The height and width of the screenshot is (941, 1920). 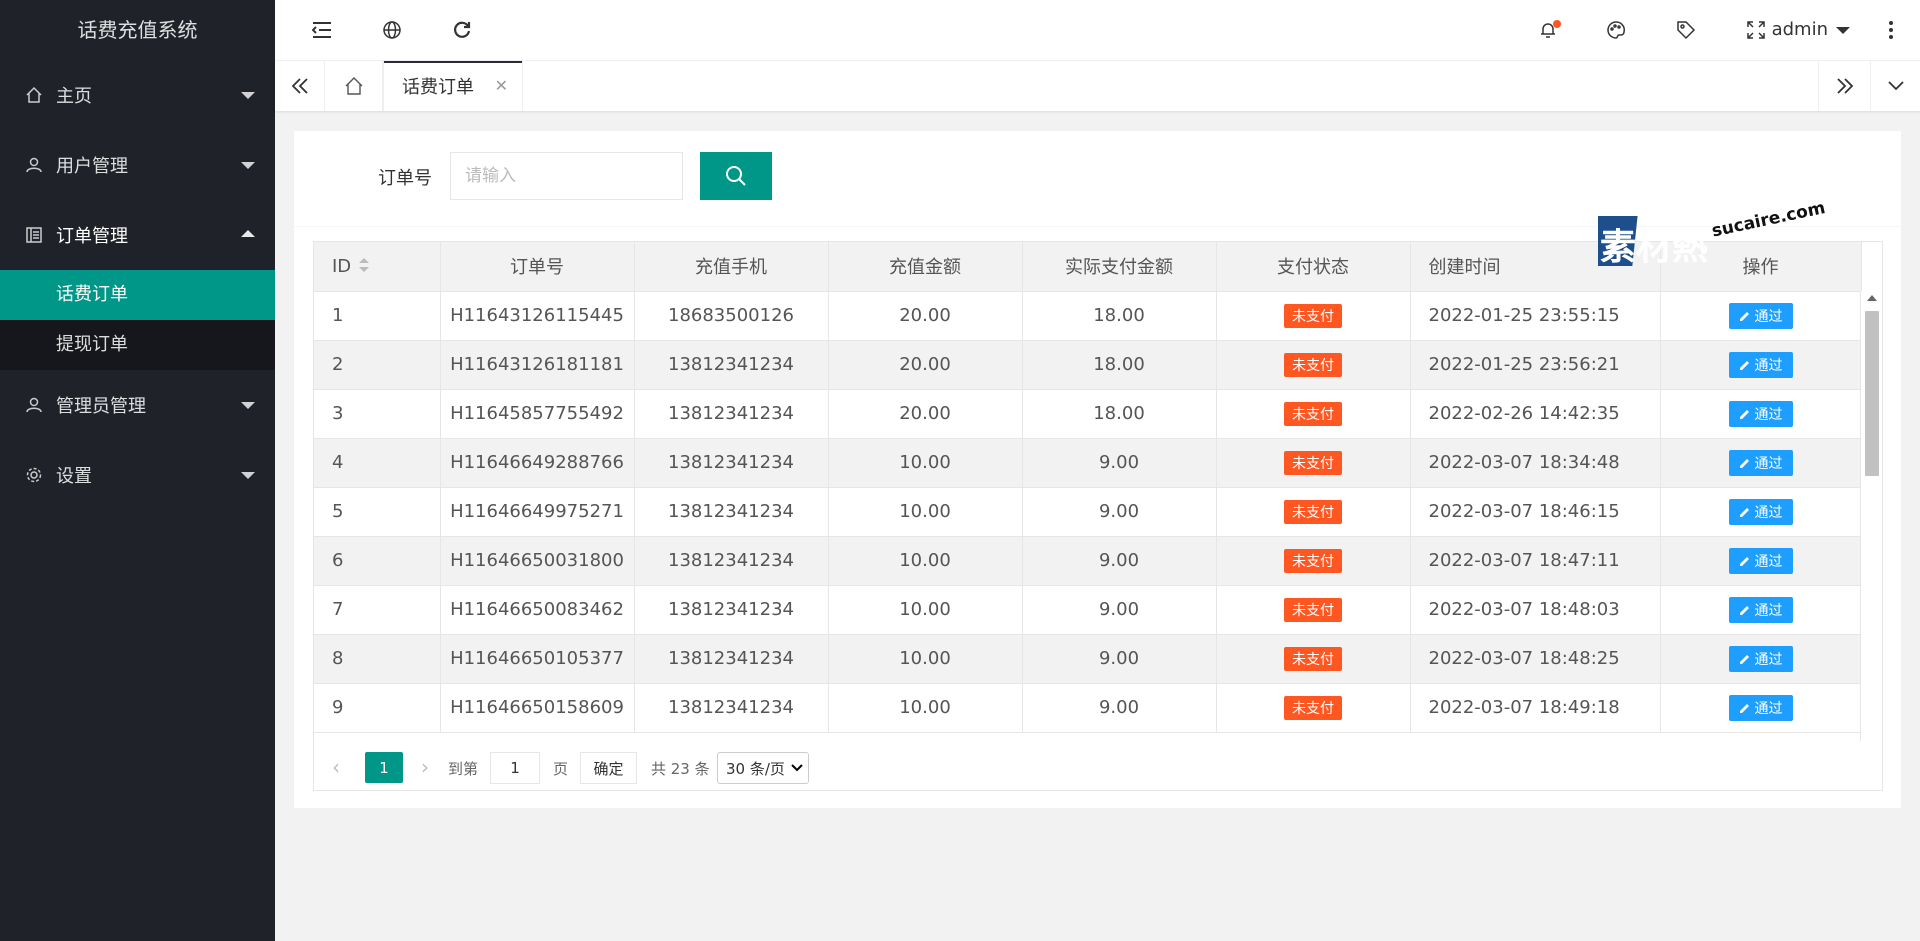 I want to click on cell-time: 2022-03-07 18:48:25, so click(x=1535, y=659).